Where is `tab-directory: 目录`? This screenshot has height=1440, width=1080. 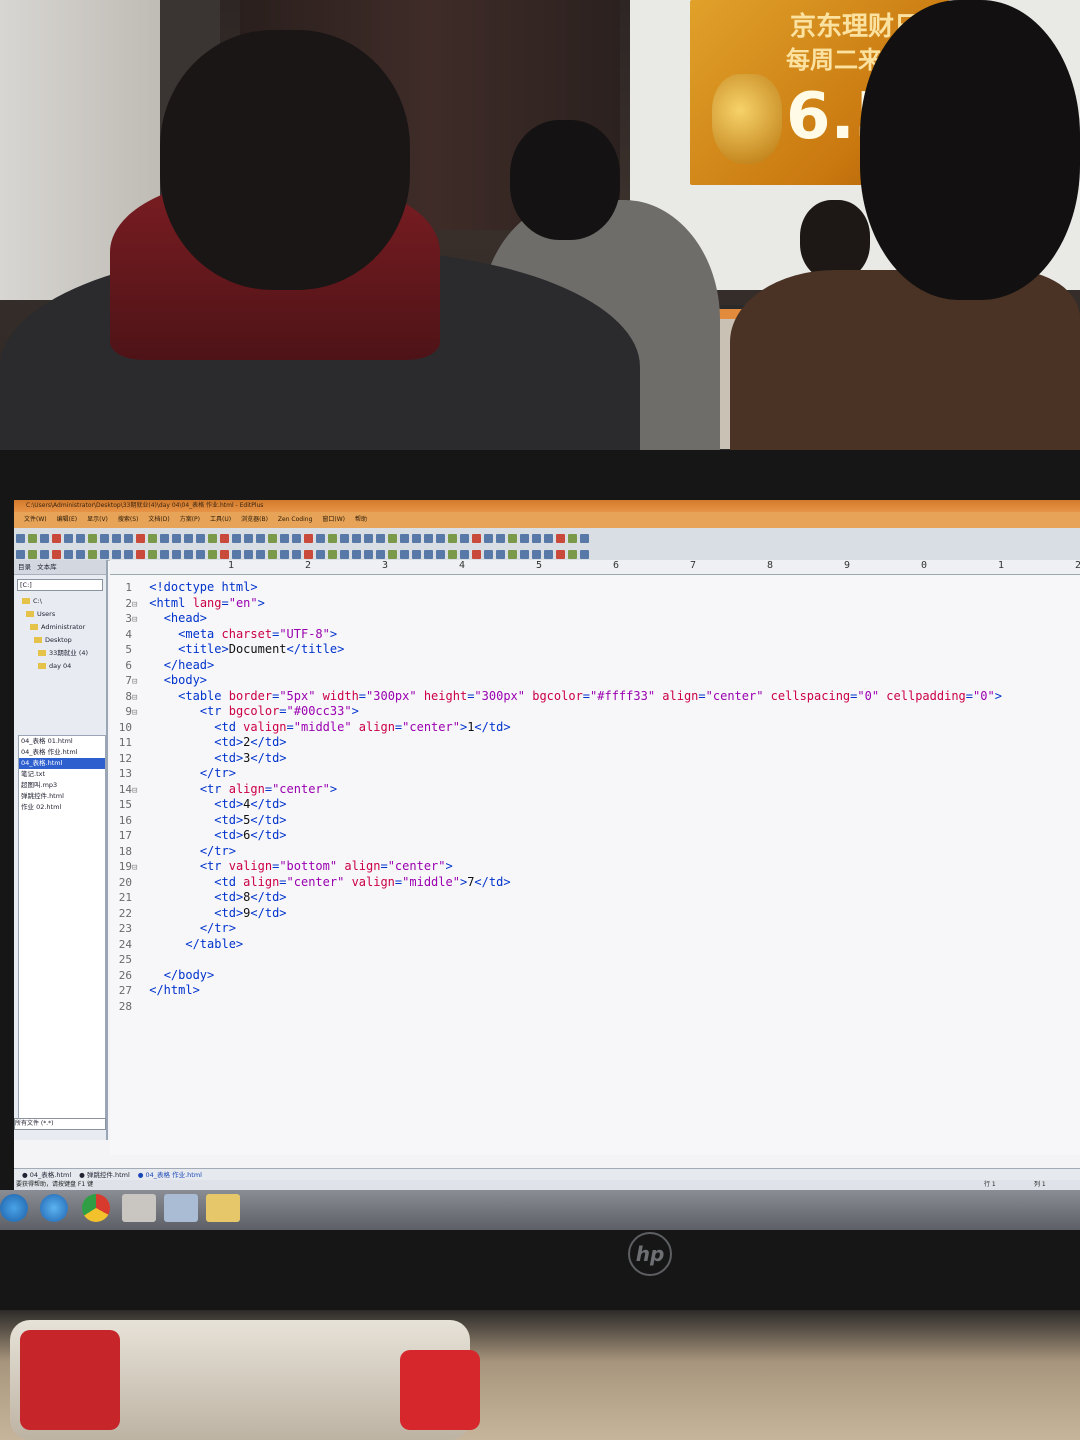 tab-directory: 目录 is located at coordinates (24, 567).